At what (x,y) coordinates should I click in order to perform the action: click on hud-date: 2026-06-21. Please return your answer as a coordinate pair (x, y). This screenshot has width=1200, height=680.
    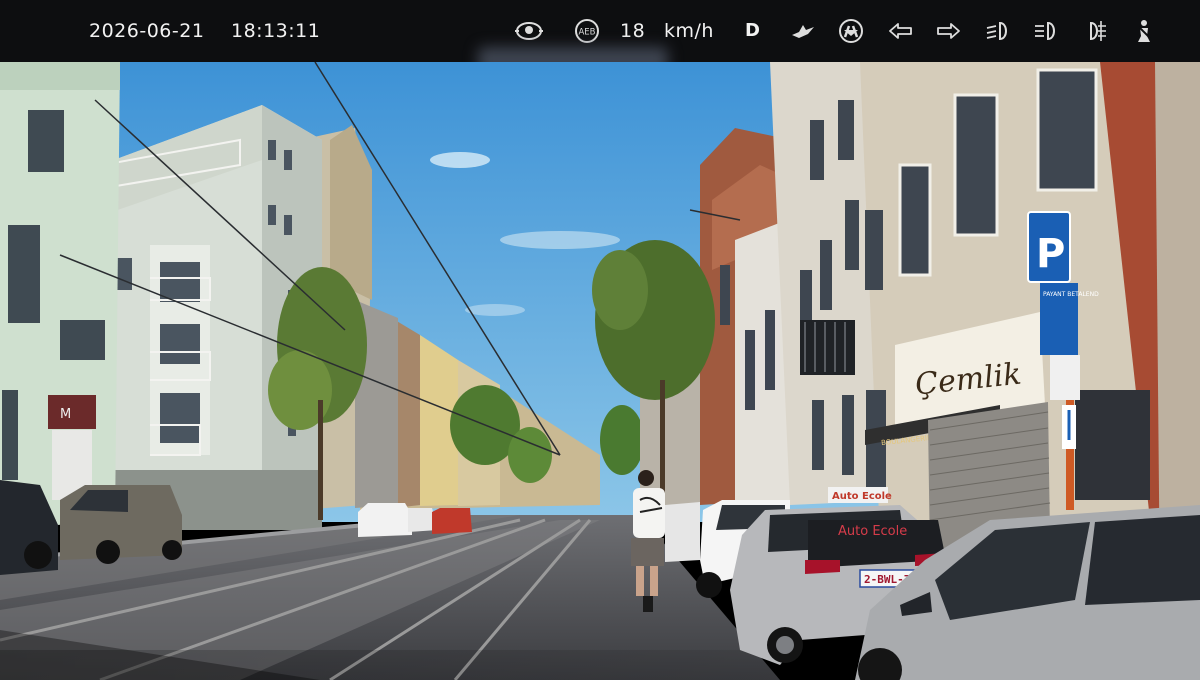
    Looking at the image, I should click on (147, 31).